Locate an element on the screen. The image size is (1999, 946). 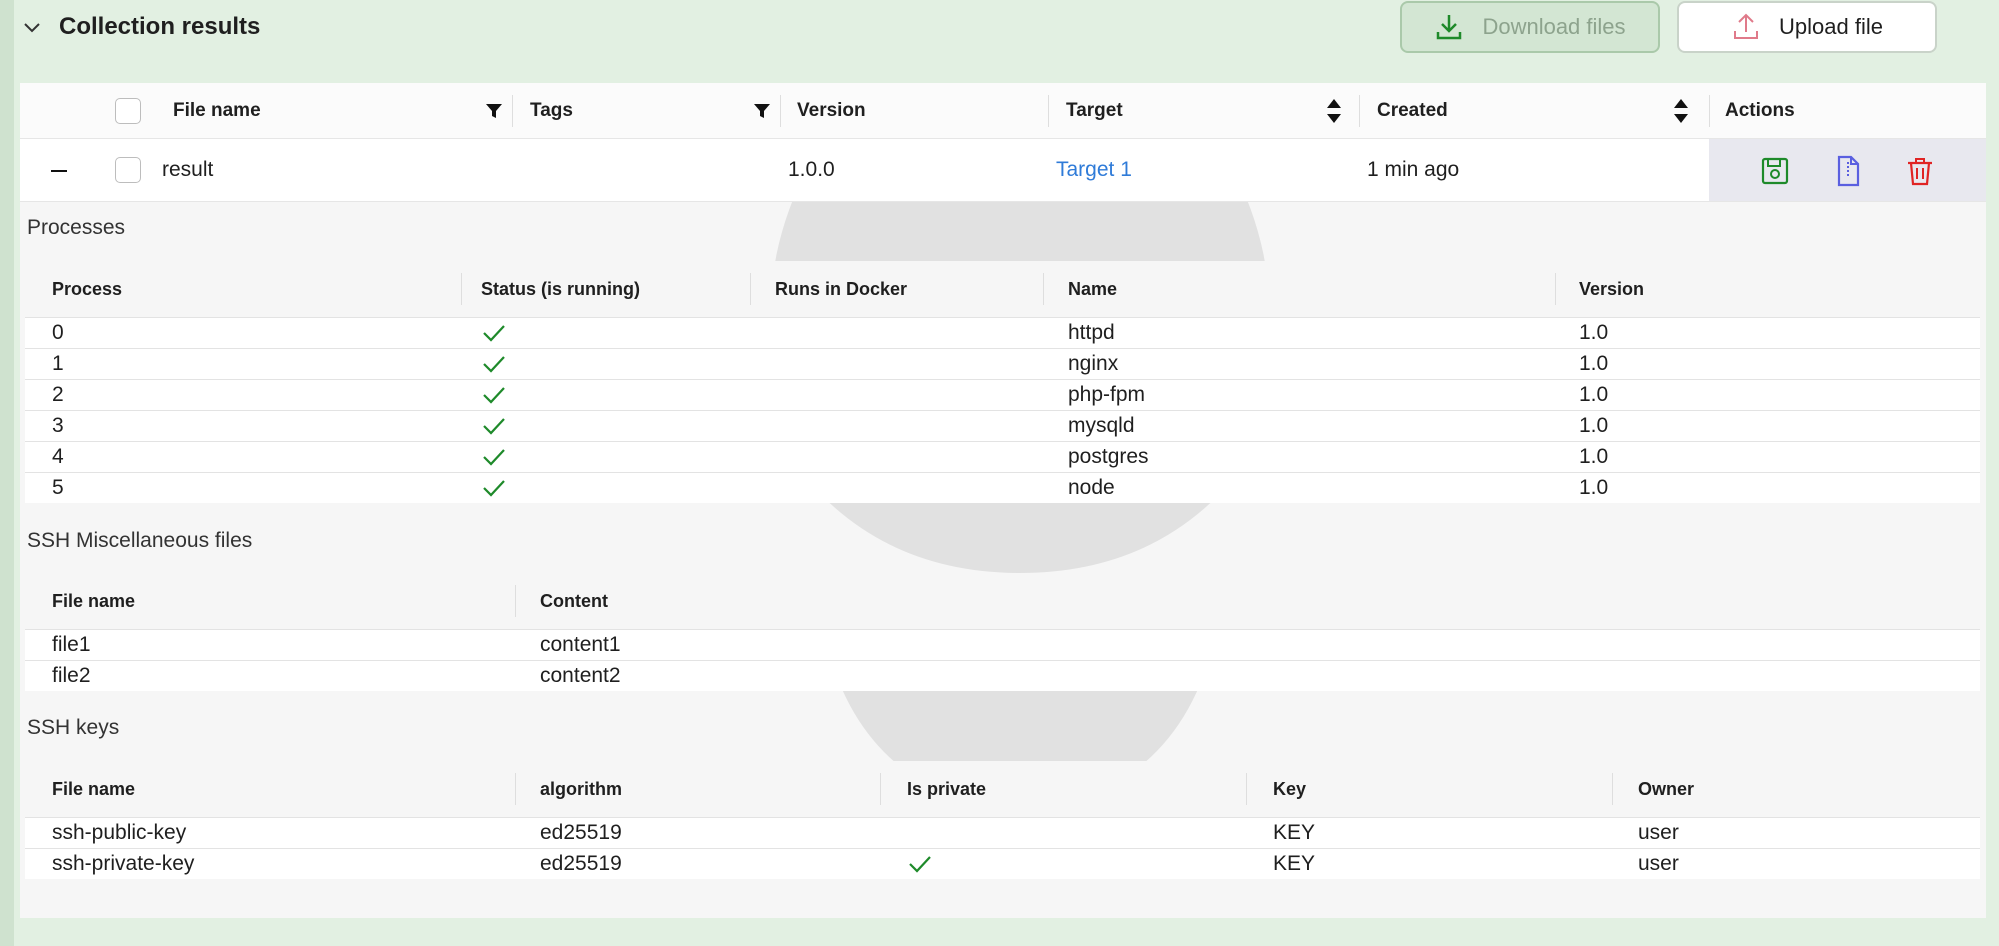
table-row: 3 mysqld 1.0 is located at coordinates (1002, 425).